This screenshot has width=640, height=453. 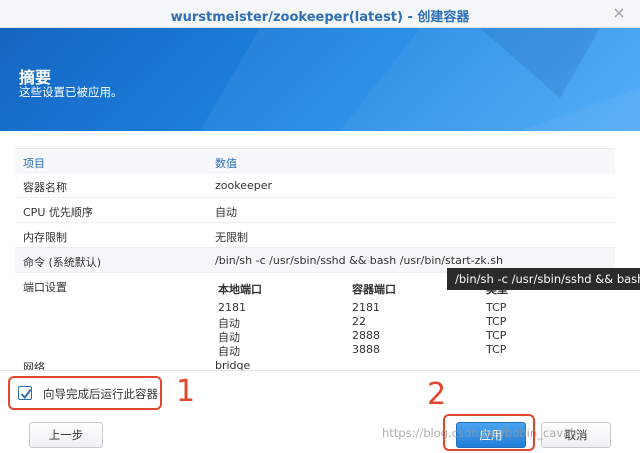 I want to click on table-row-network: 网络 bridge, so click(x=315, y=361).